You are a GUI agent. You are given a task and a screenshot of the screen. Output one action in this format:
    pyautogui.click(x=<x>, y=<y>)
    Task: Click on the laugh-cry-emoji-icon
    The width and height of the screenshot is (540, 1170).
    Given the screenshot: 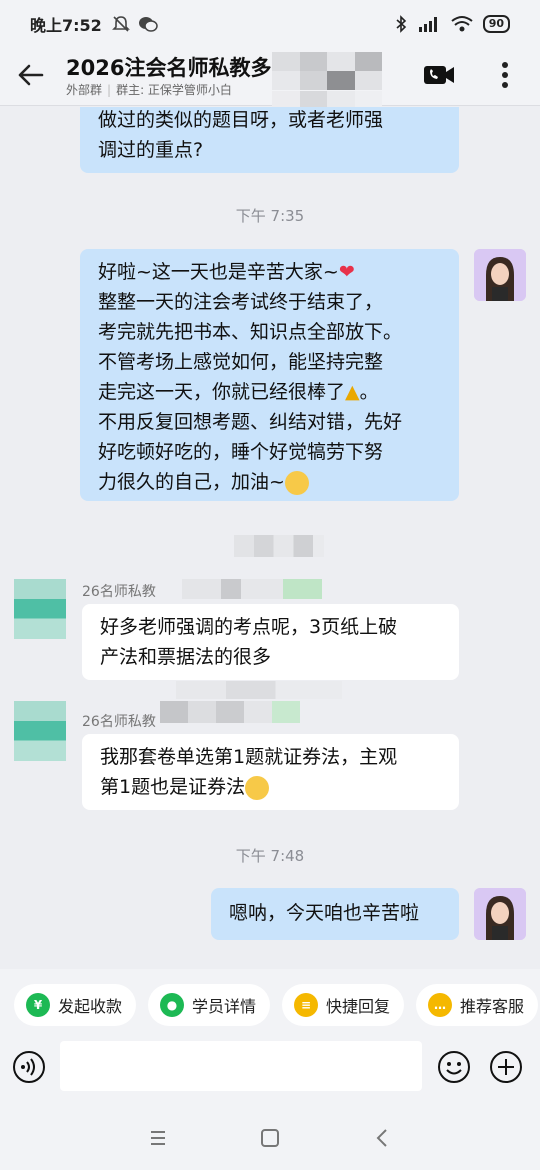 What is the action you would take?
    pyautogui.click(x=257, y=787)
    